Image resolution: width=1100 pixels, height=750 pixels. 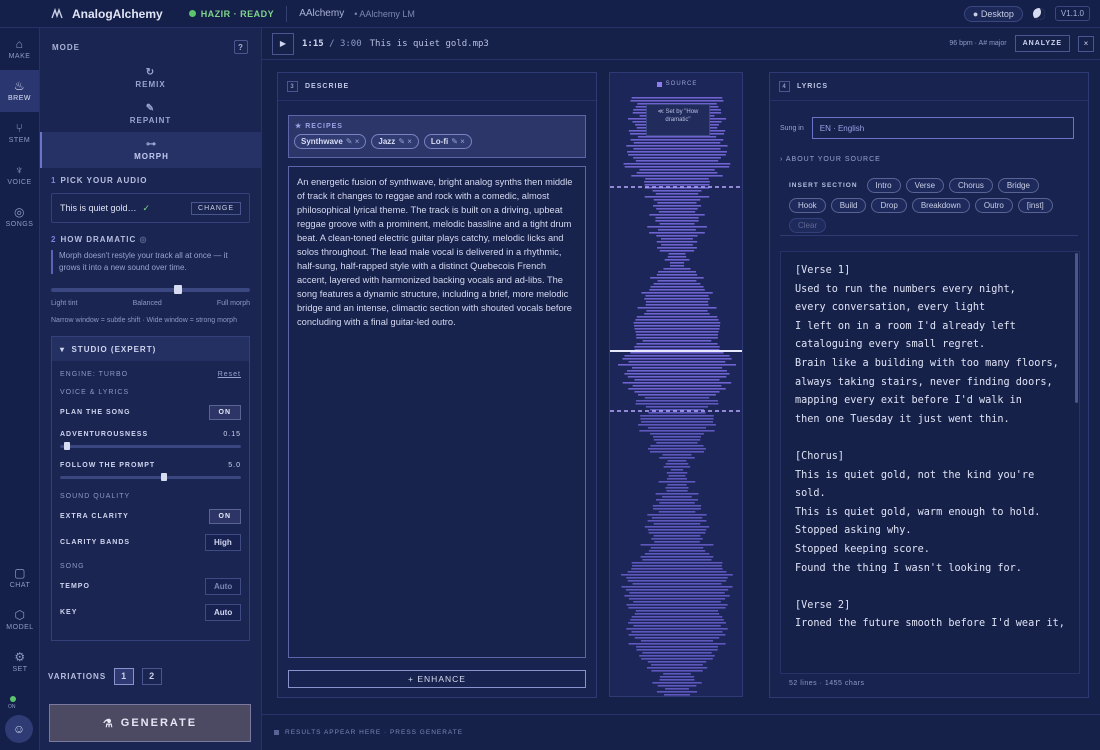 What do you see at coordinates (330, 141) in the screenshot?
I see `recipe-chip: Synthwave ✎ ×` at bounding box center [330, 141].